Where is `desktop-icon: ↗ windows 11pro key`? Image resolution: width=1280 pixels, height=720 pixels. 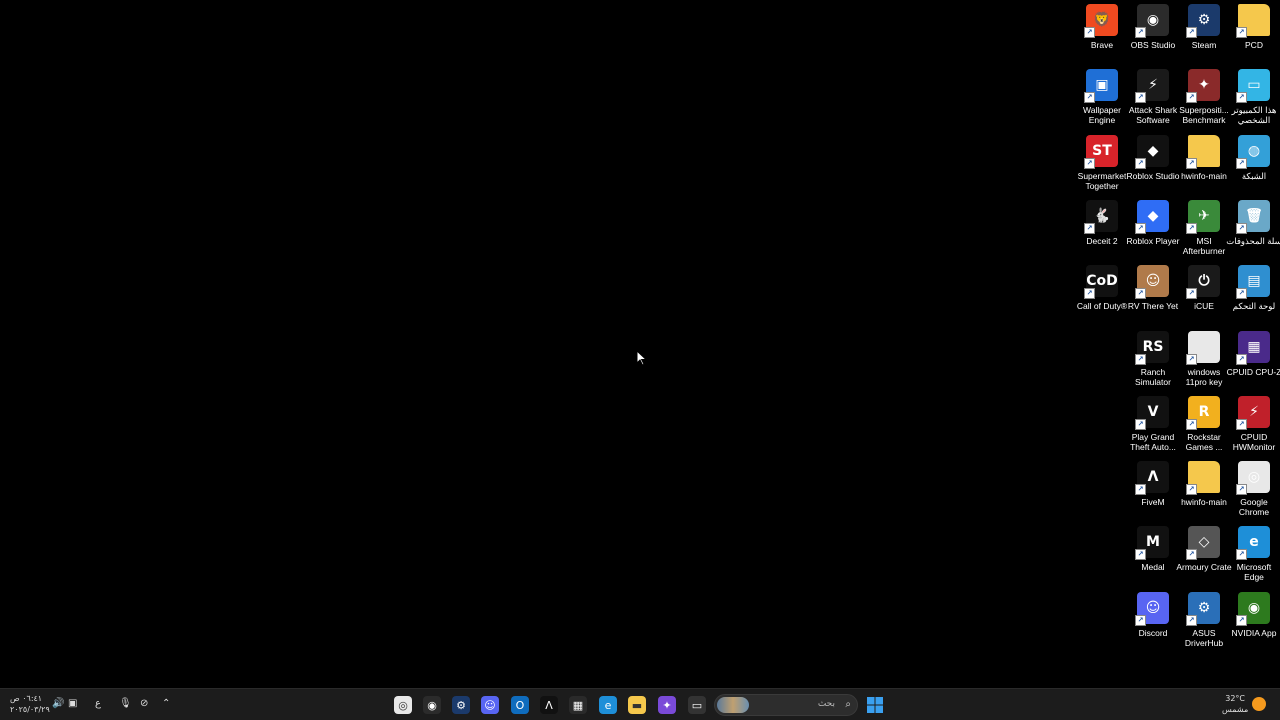
desktop-icon: ↗ windows 11pro key is located at coordinates (1204, 361).